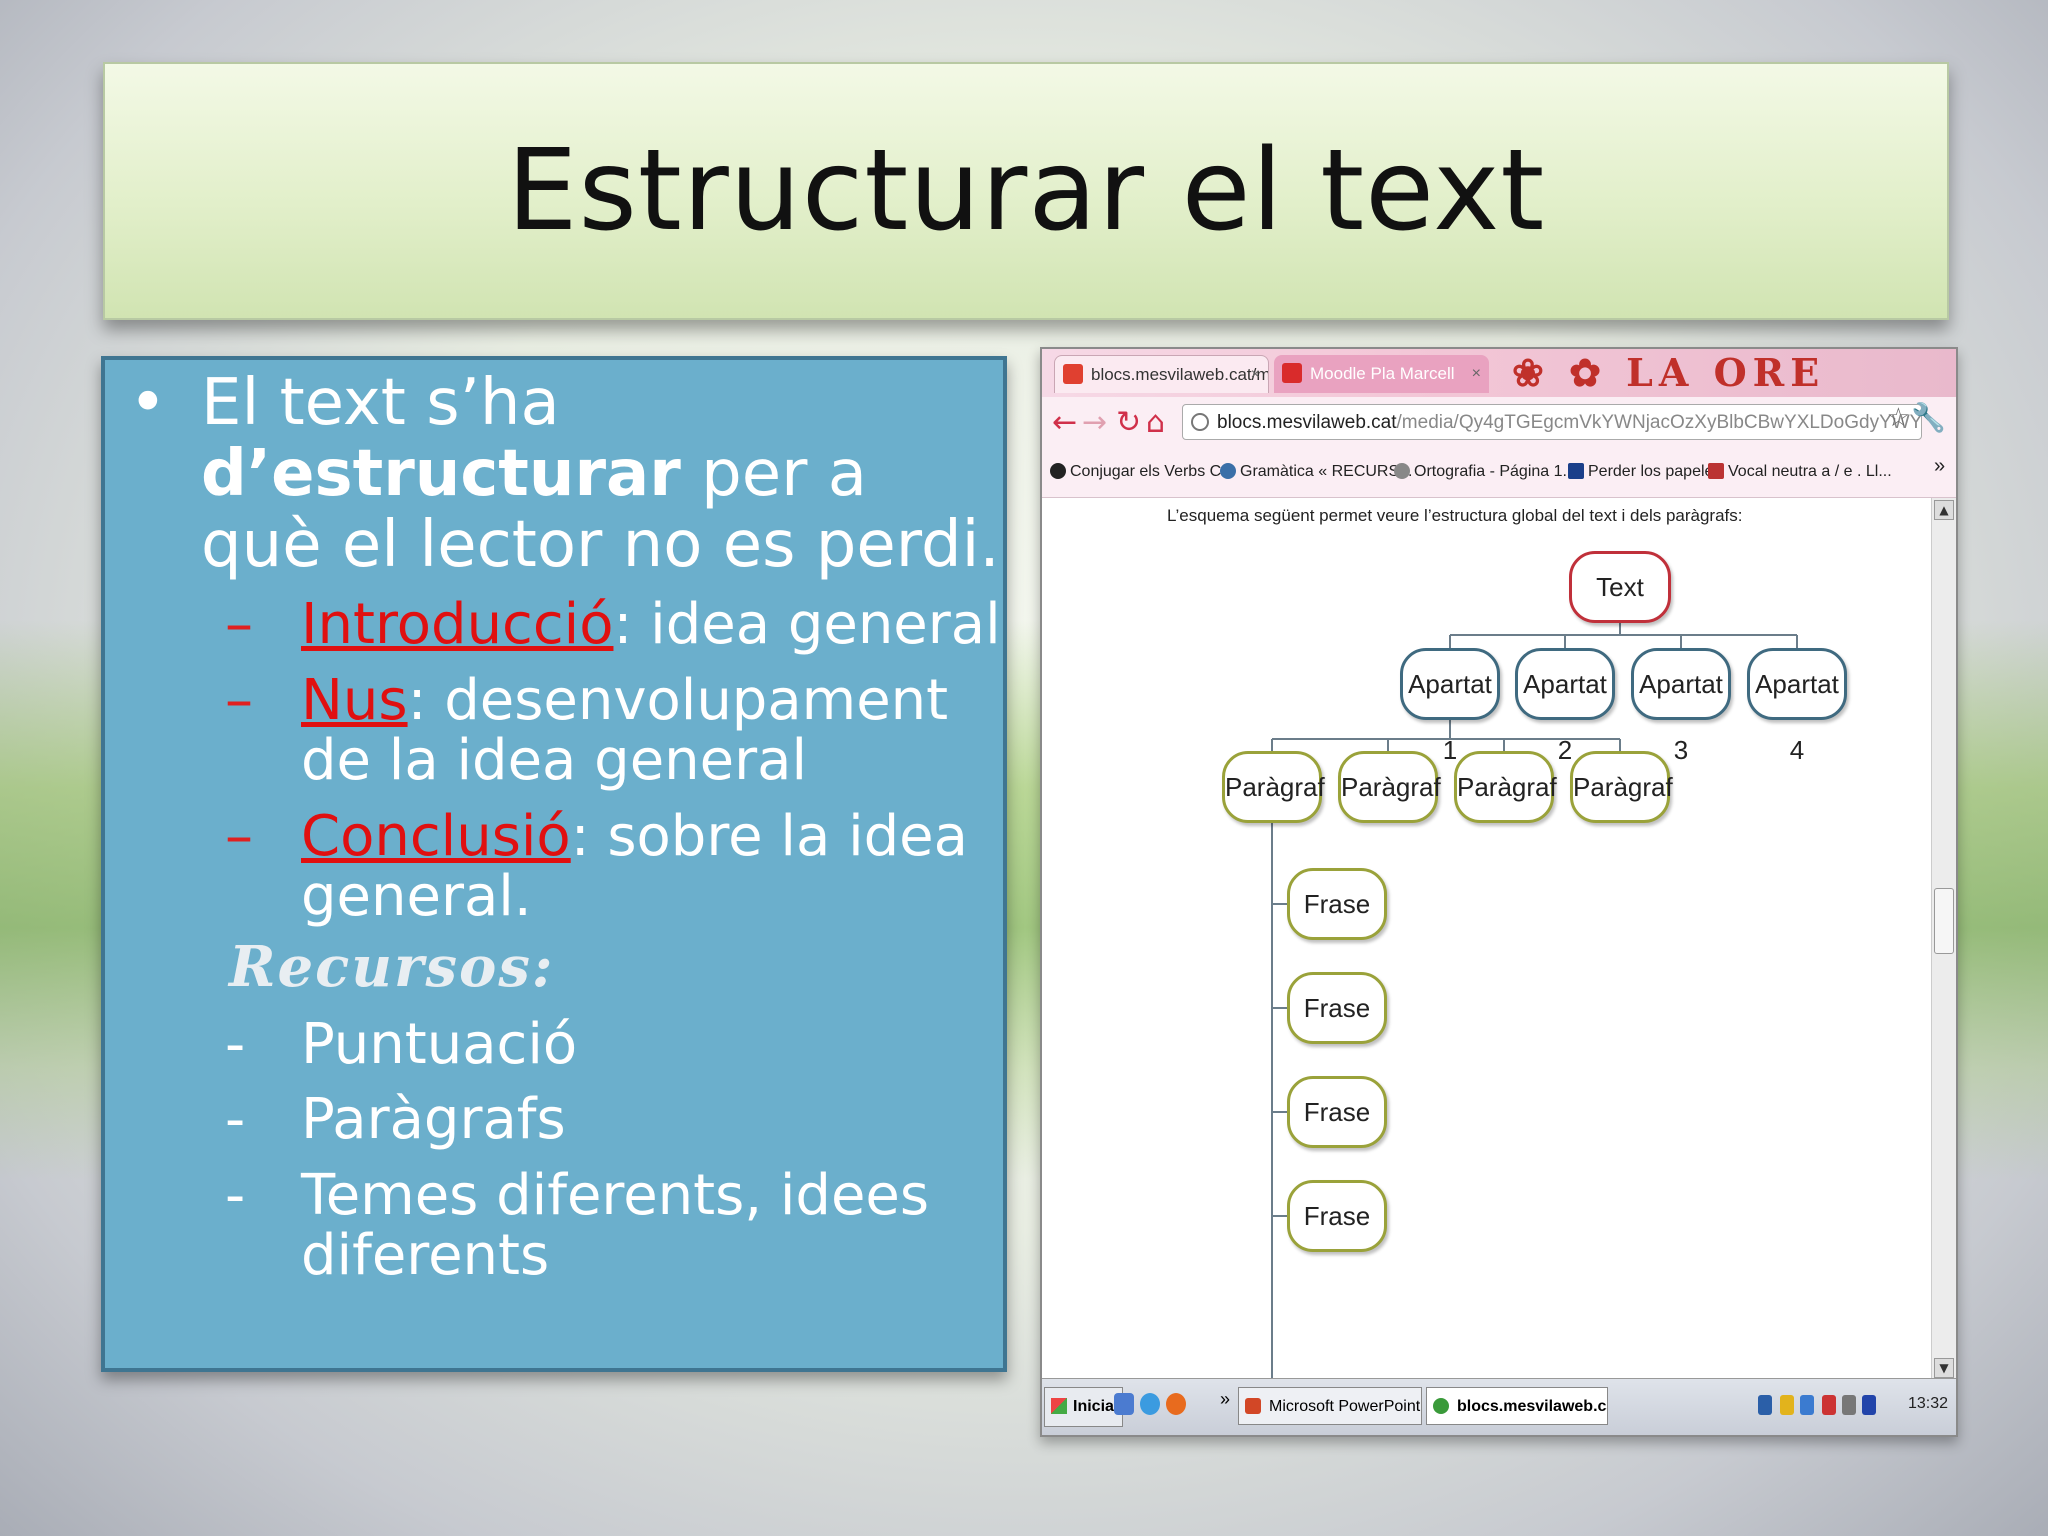 The height and width of the screenshot is (1536, 2048). Describe the element at coordinates (1944, 510) in the screenshot. I see `scroll-up-arrow-icon: ▲` at that location.